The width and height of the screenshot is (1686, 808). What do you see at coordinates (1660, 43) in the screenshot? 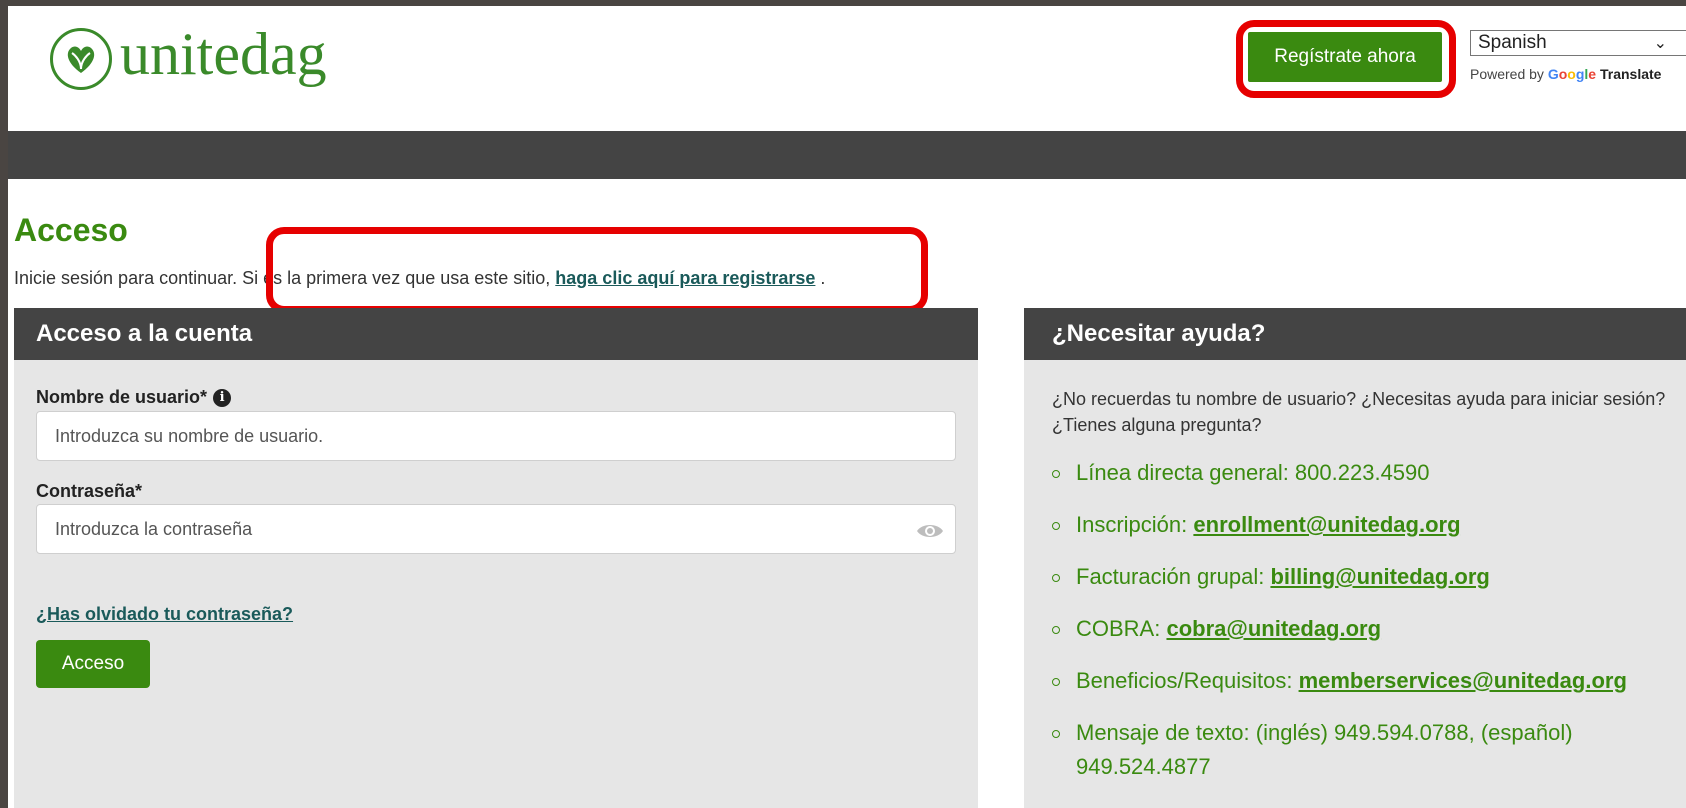
I see `chevron-down-icon: ⌄` at bounding box center [1660, 43].